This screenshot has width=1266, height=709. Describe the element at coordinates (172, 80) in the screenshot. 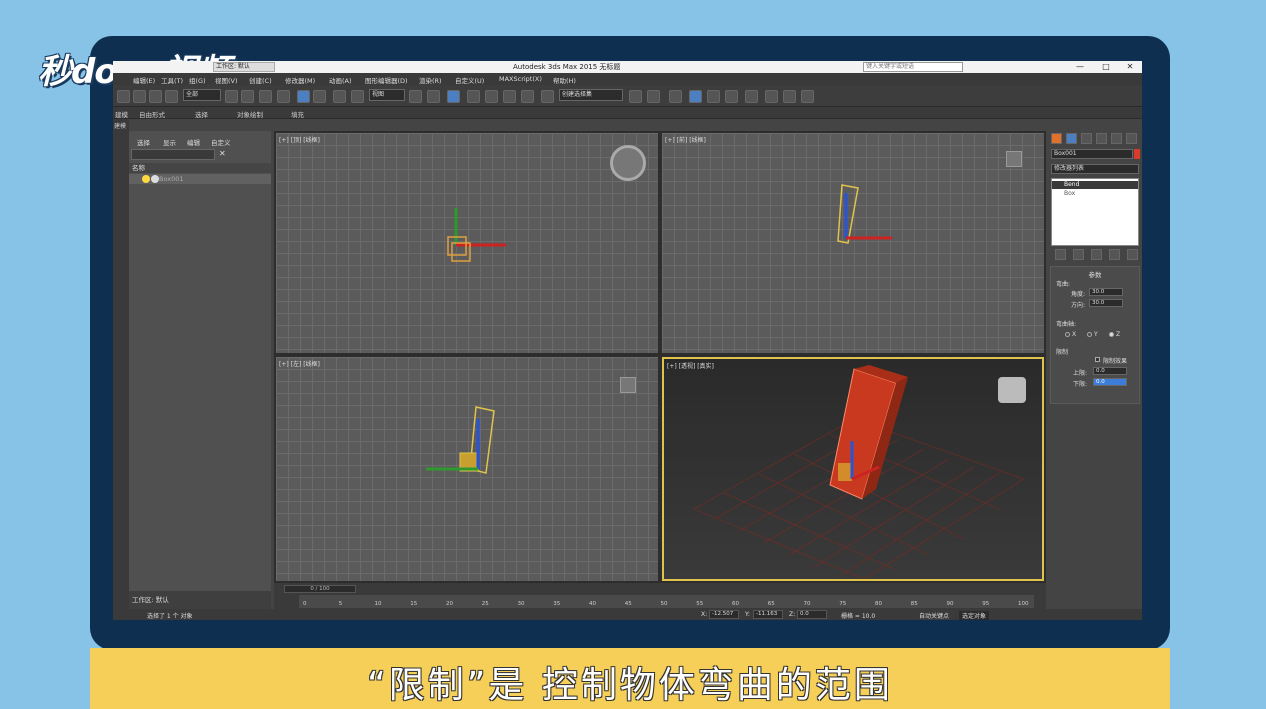

I see `menu-tools: 工具(T)` at that location.